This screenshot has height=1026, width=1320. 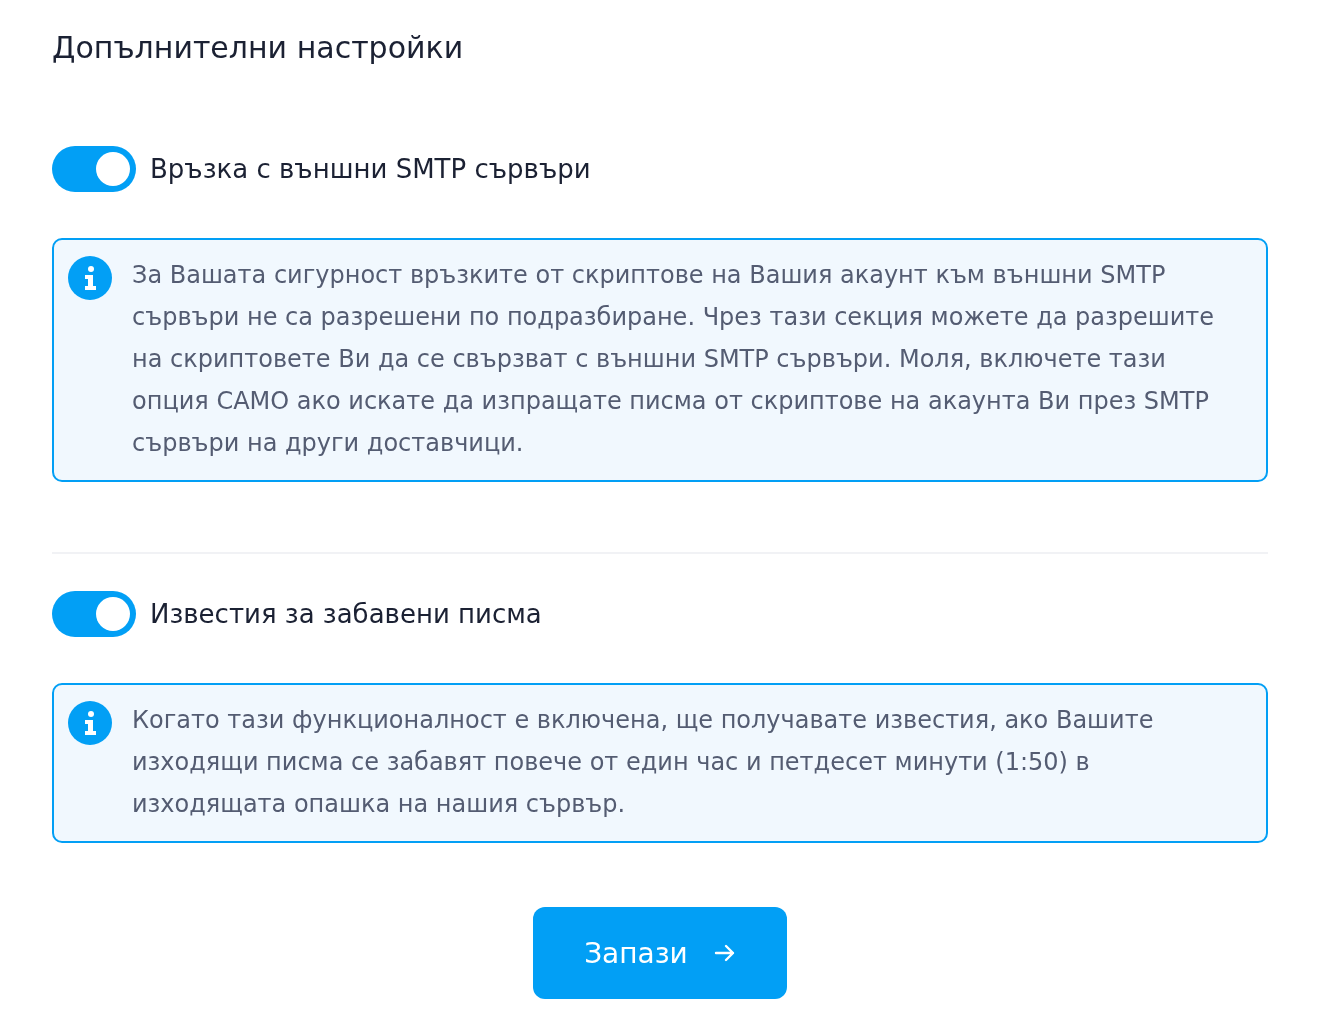 What do you see at coordinates (258, 48) in the screenshot?
I see `section-title: Допълнителни настройки` at bounding box center [258, 48].